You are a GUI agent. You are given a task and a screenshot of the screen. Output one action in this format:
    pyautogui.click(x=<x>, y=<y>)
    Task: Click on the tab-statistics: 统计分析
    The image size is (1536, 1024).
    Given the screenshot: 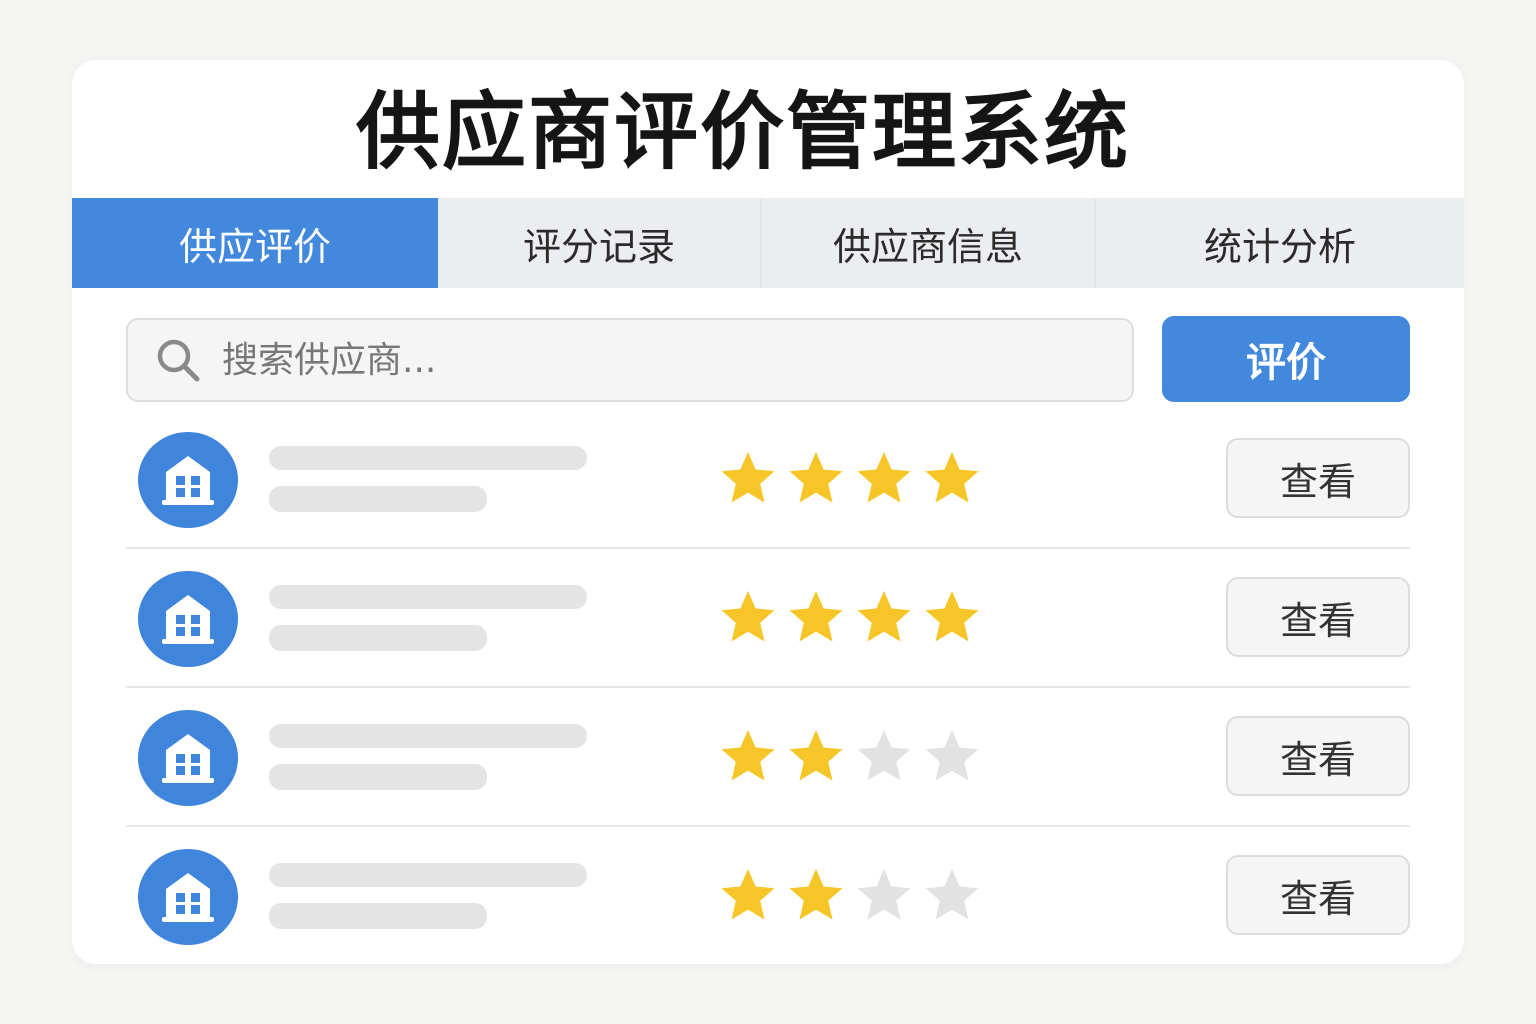 What is the action you would take?
    pyautogui.click(x=1280, y=243)
    